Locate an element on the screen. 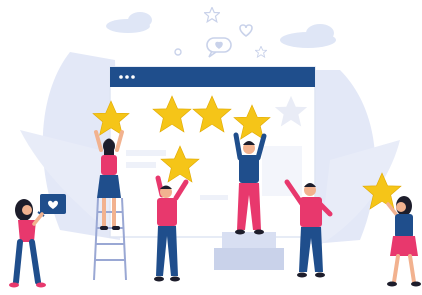  podium is located at coordinates (249, 251).